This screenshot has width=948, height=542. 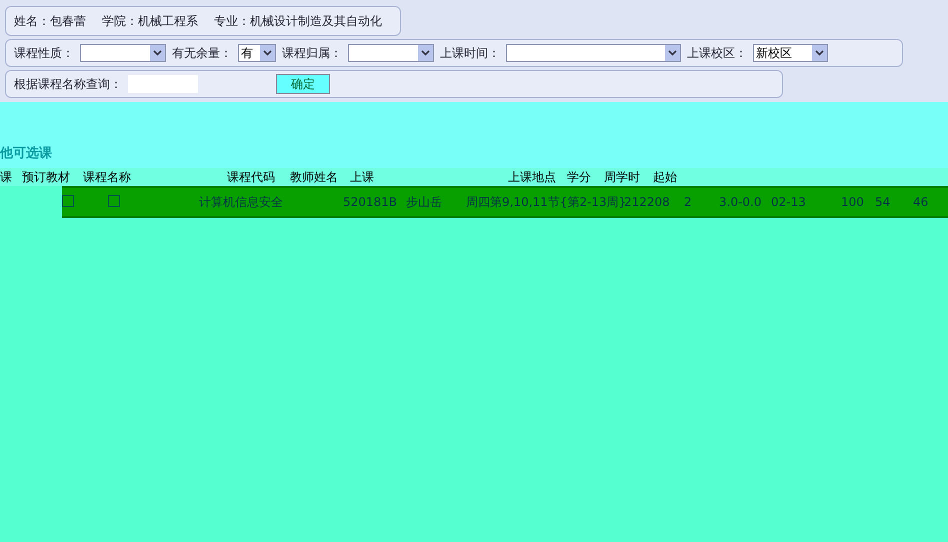 What do you see at coordinates (362, 177) in the screenshot?
I see `column-header: 上课` at bounding box center [362, 177].